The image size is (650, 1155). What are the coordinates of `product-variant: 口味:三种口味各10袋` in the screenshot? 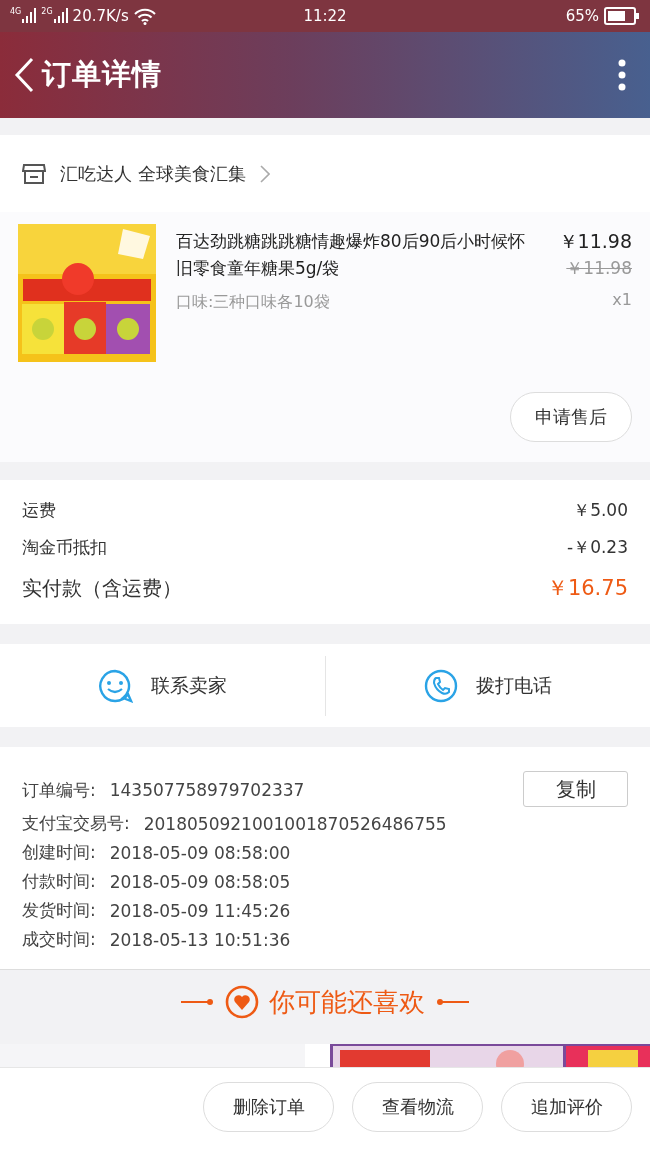 It's located at (253, 302).